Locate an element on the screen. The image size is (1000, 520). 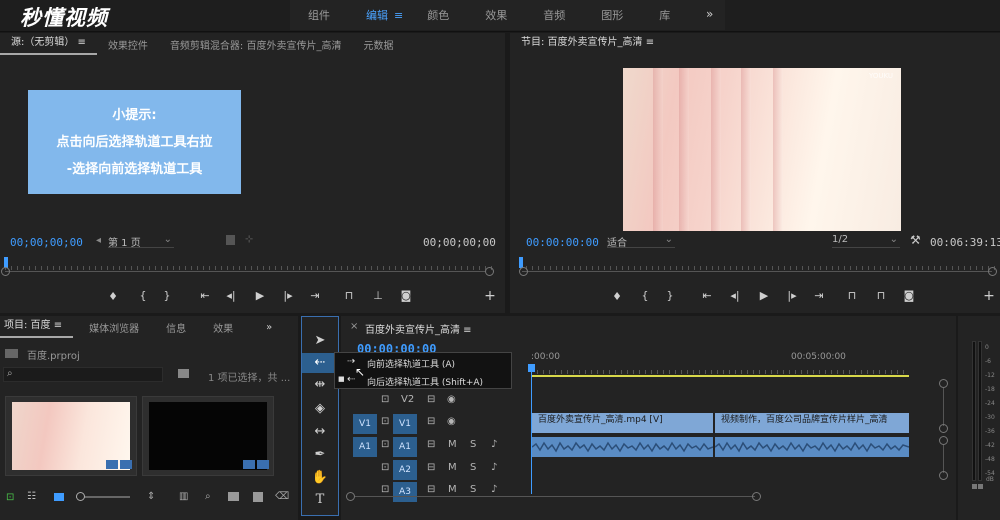
wrench-icon: ⚒ is located at coordinates (915, 240).